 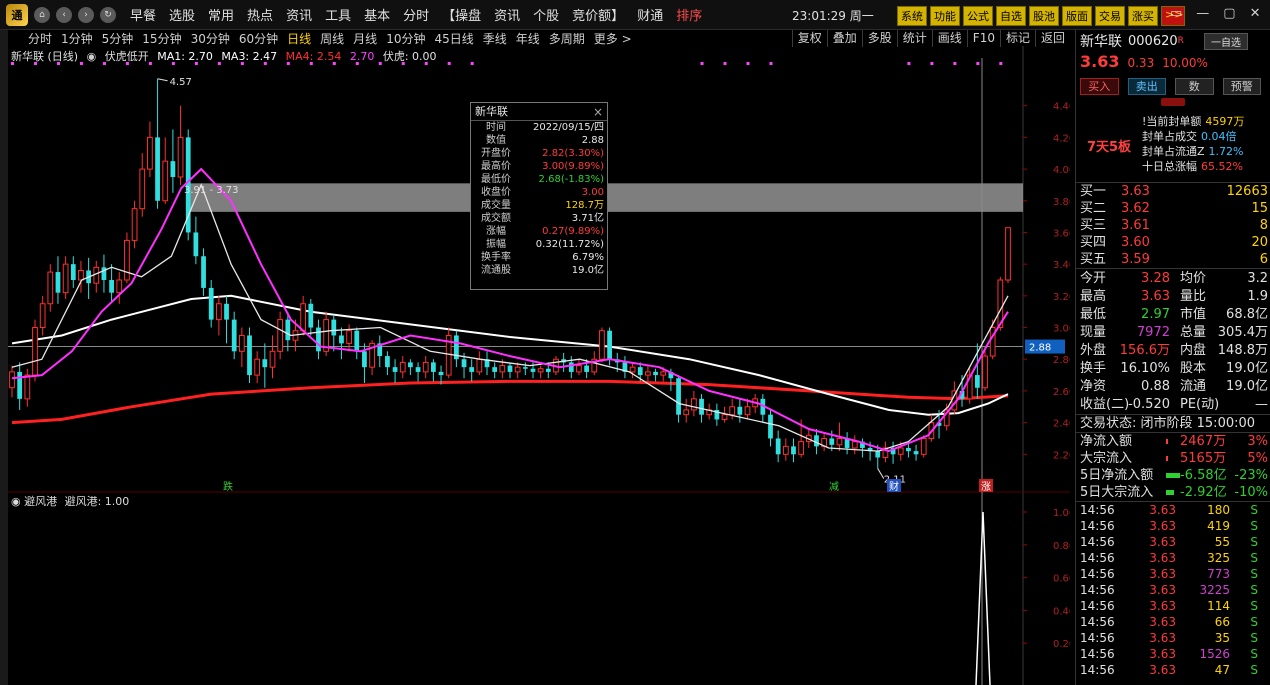 I want to click on forward-icon: ›, so click(x=86, y=14).